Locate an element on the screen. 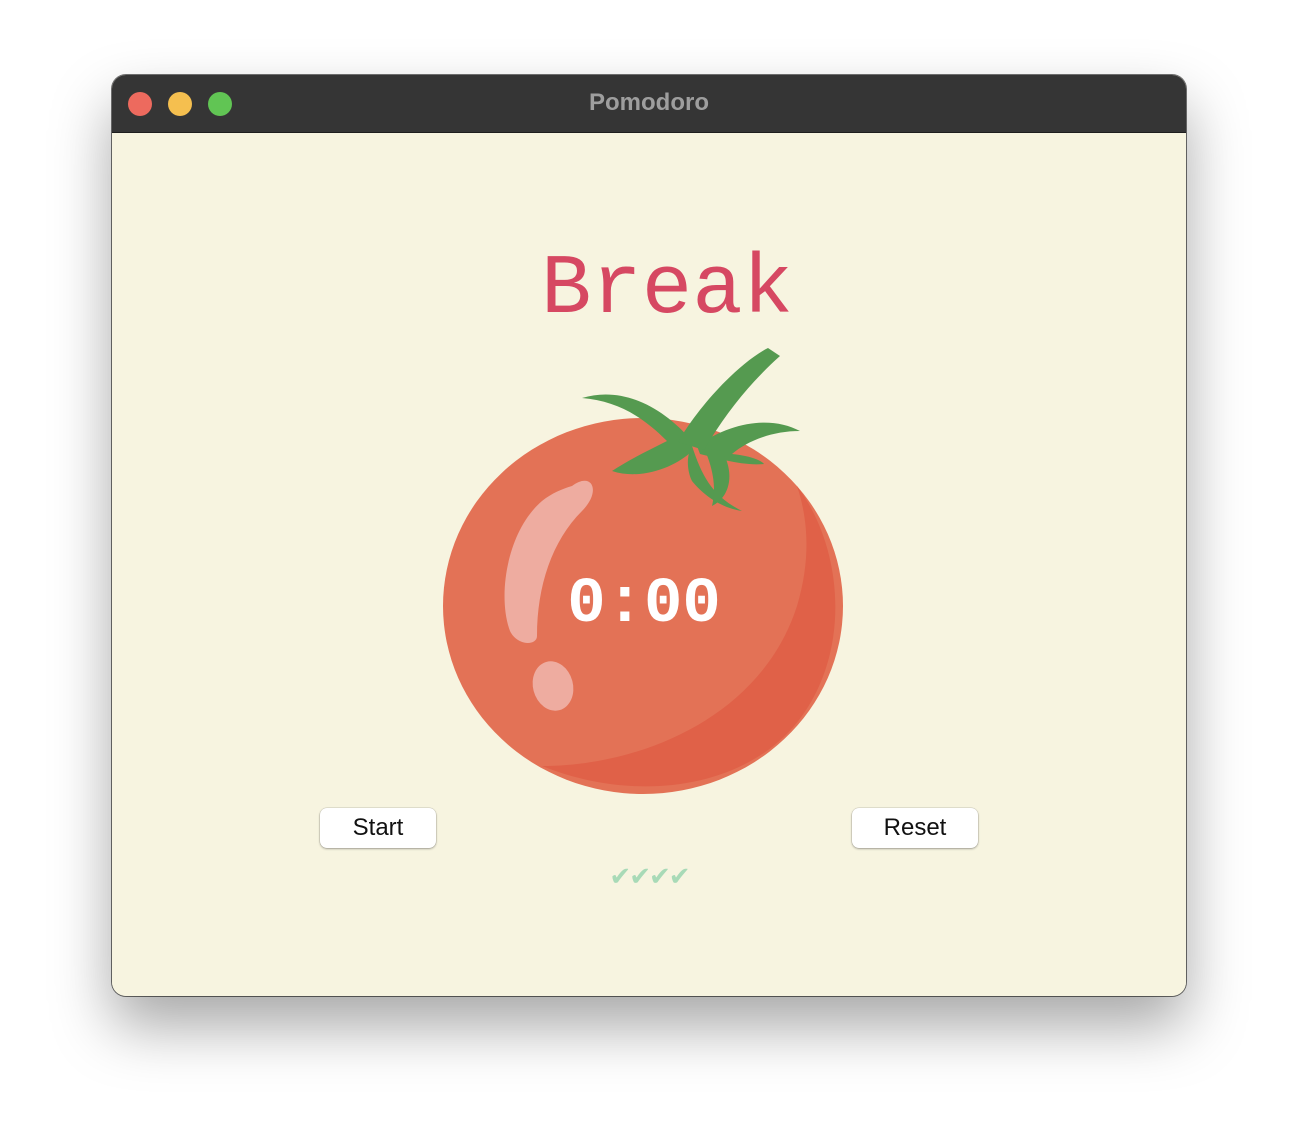 This screenshot has height=1144, width=1298. mode-title: Break is located at coordinates (667, 290).